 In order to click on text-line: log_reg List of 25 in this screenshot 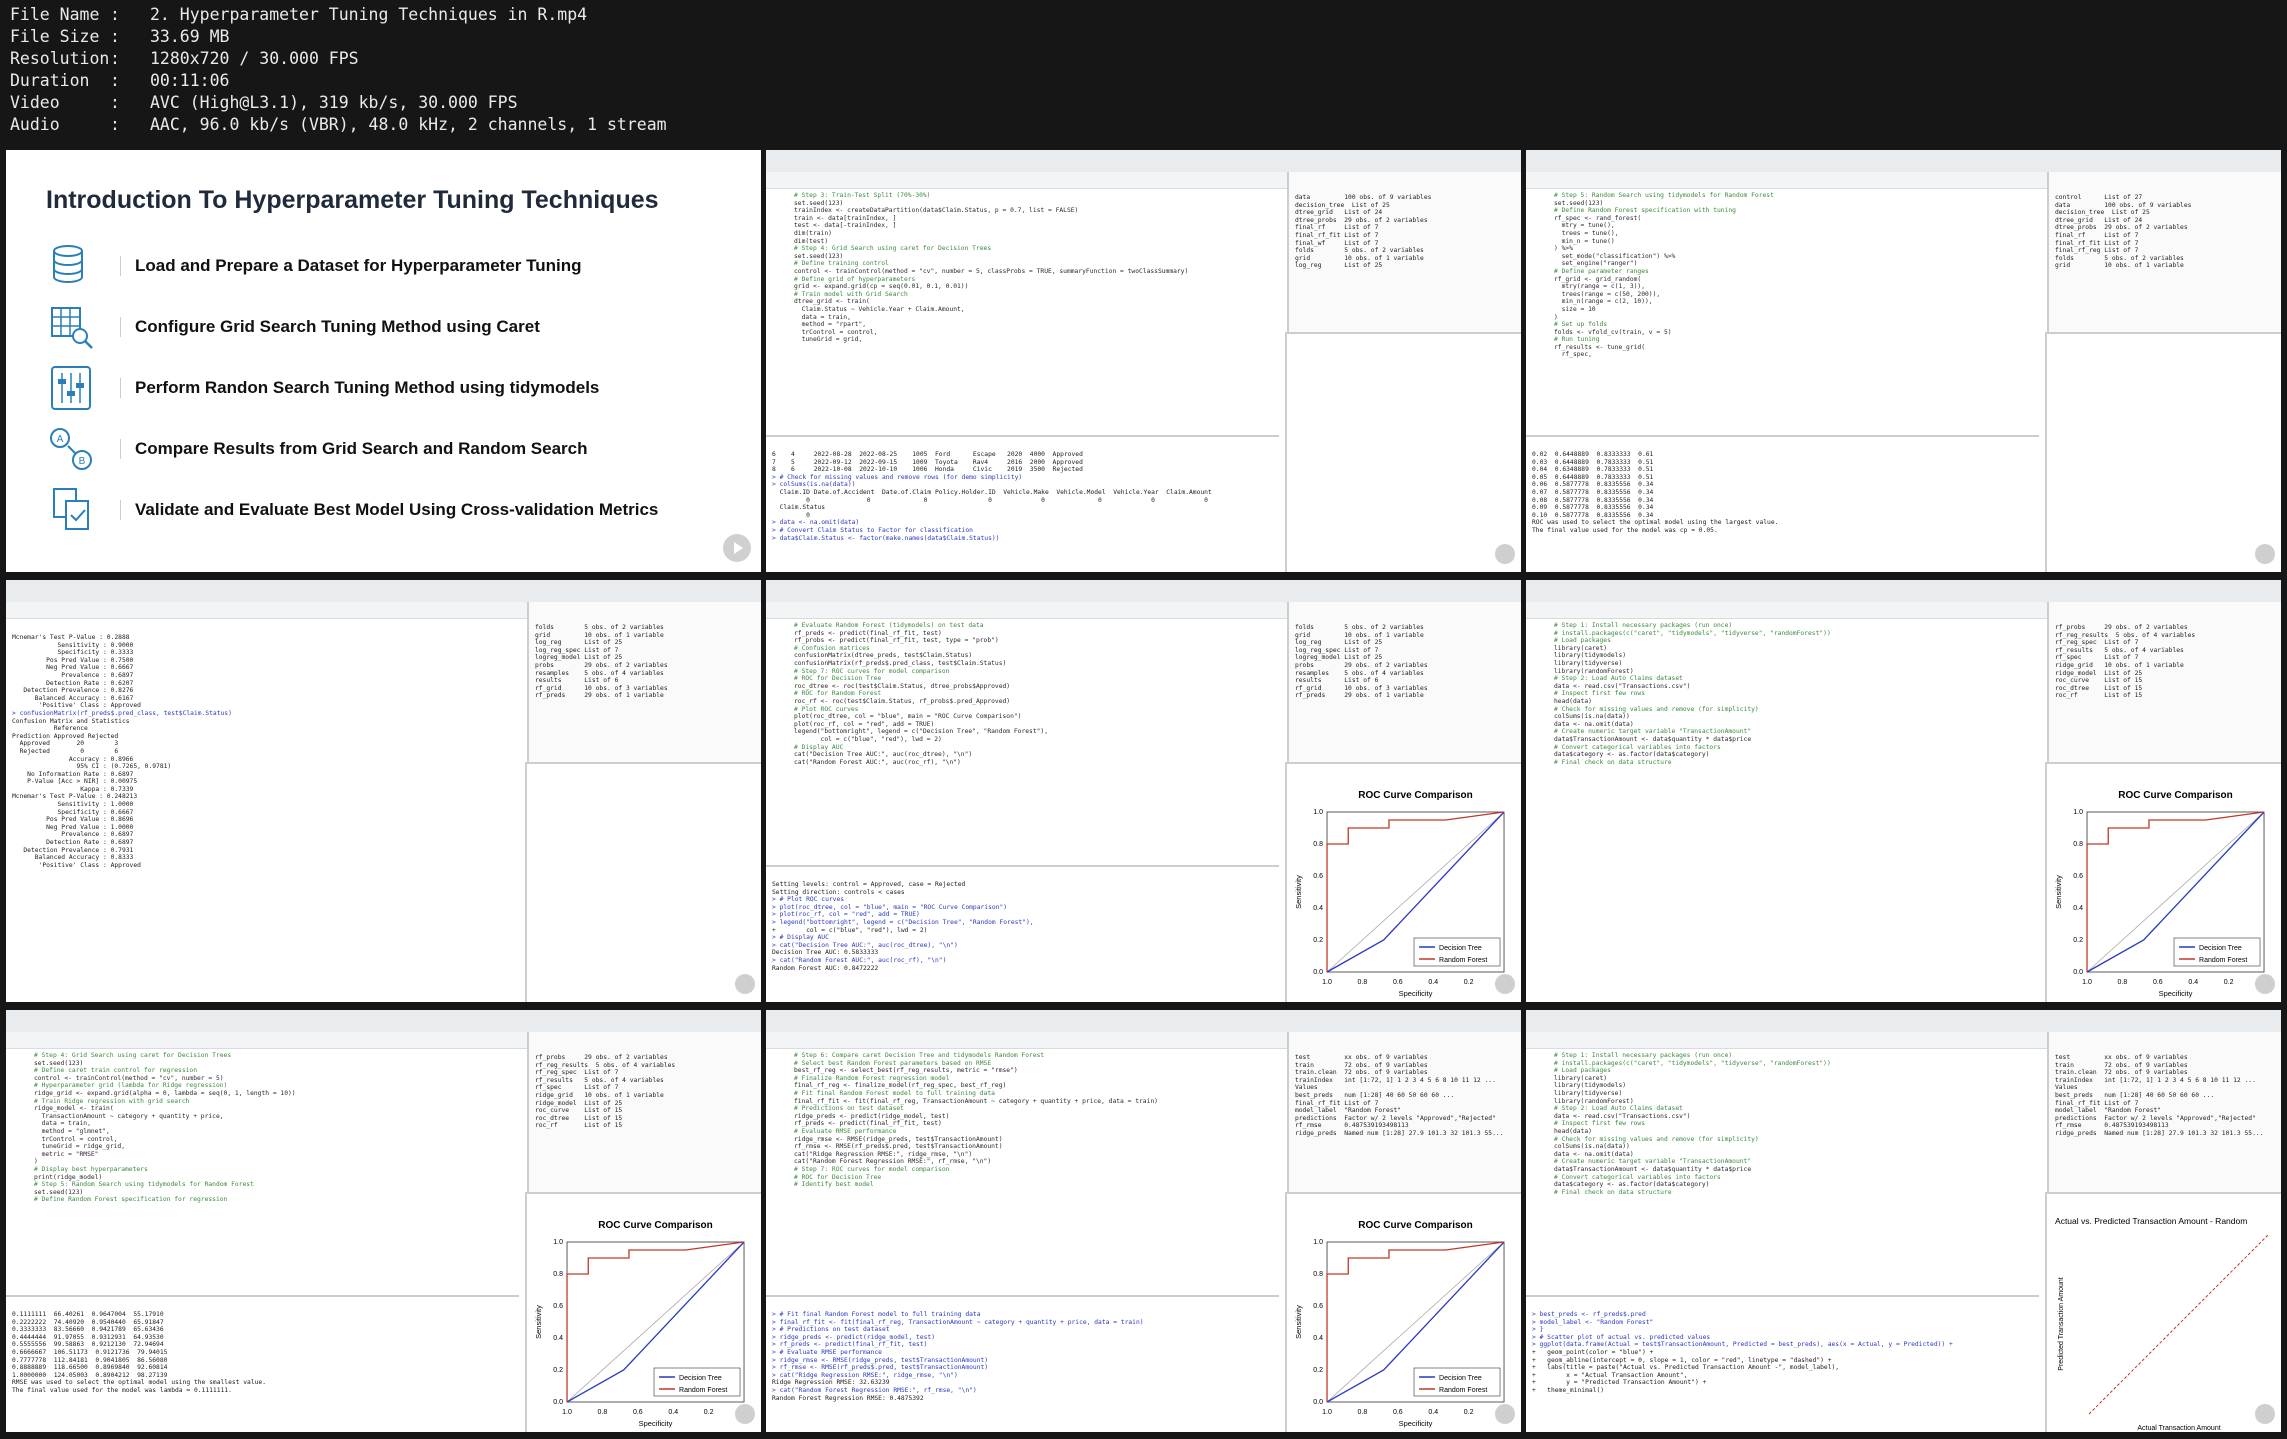, I will do `click(578, 643)`.